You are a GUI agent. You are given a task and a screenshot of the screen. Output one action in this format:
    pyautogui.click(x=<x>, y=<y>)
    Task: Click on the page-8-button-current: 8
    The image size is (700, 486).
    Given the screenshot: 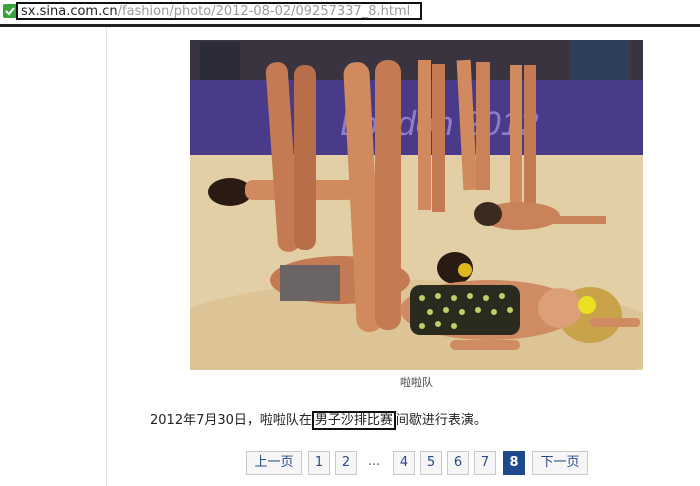 What is the action you would take?
    pyautogui.click(x=514, y=463)
    